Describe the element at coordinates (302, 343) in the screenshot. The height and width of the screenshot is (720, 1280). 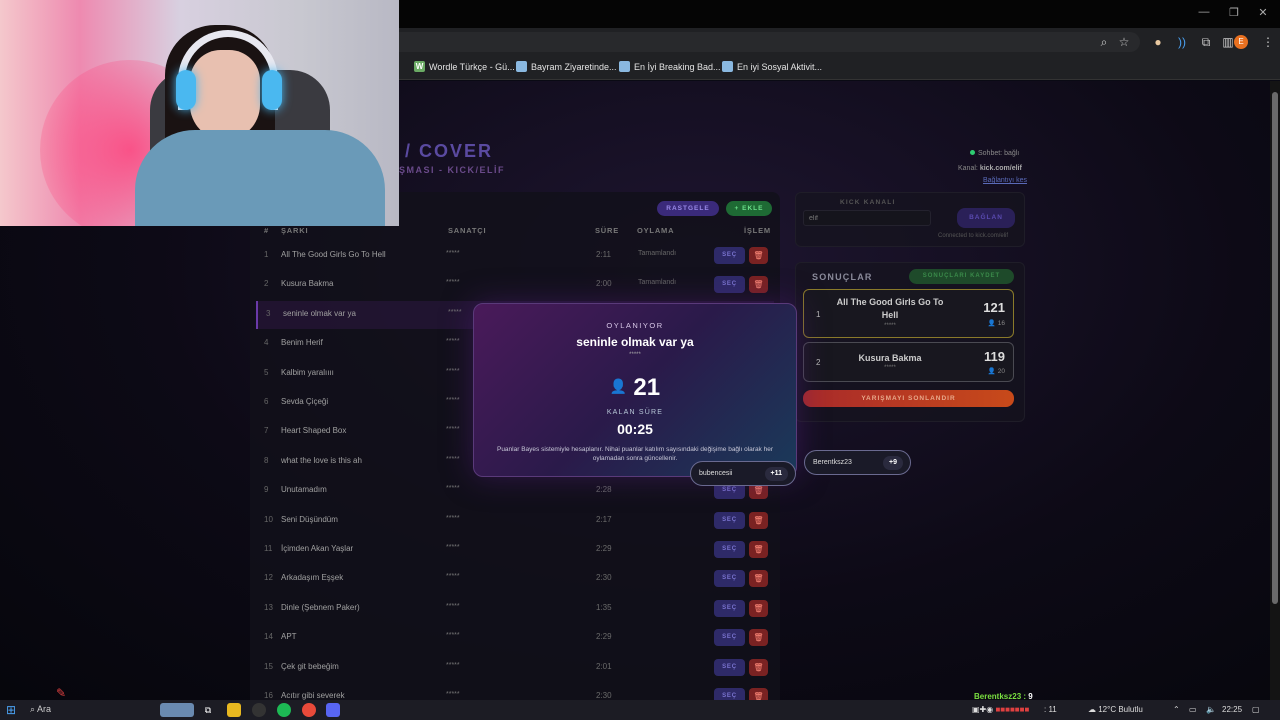
I see `song-title: Benim Herif` at that location.